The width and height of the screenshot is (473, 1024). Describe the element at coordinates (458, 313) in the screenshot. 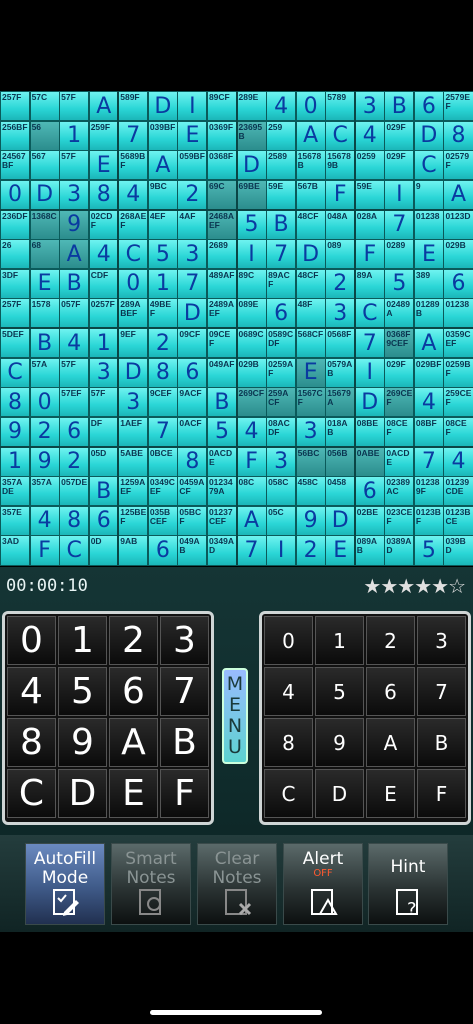

I see `board-cell: 01238` at that location.